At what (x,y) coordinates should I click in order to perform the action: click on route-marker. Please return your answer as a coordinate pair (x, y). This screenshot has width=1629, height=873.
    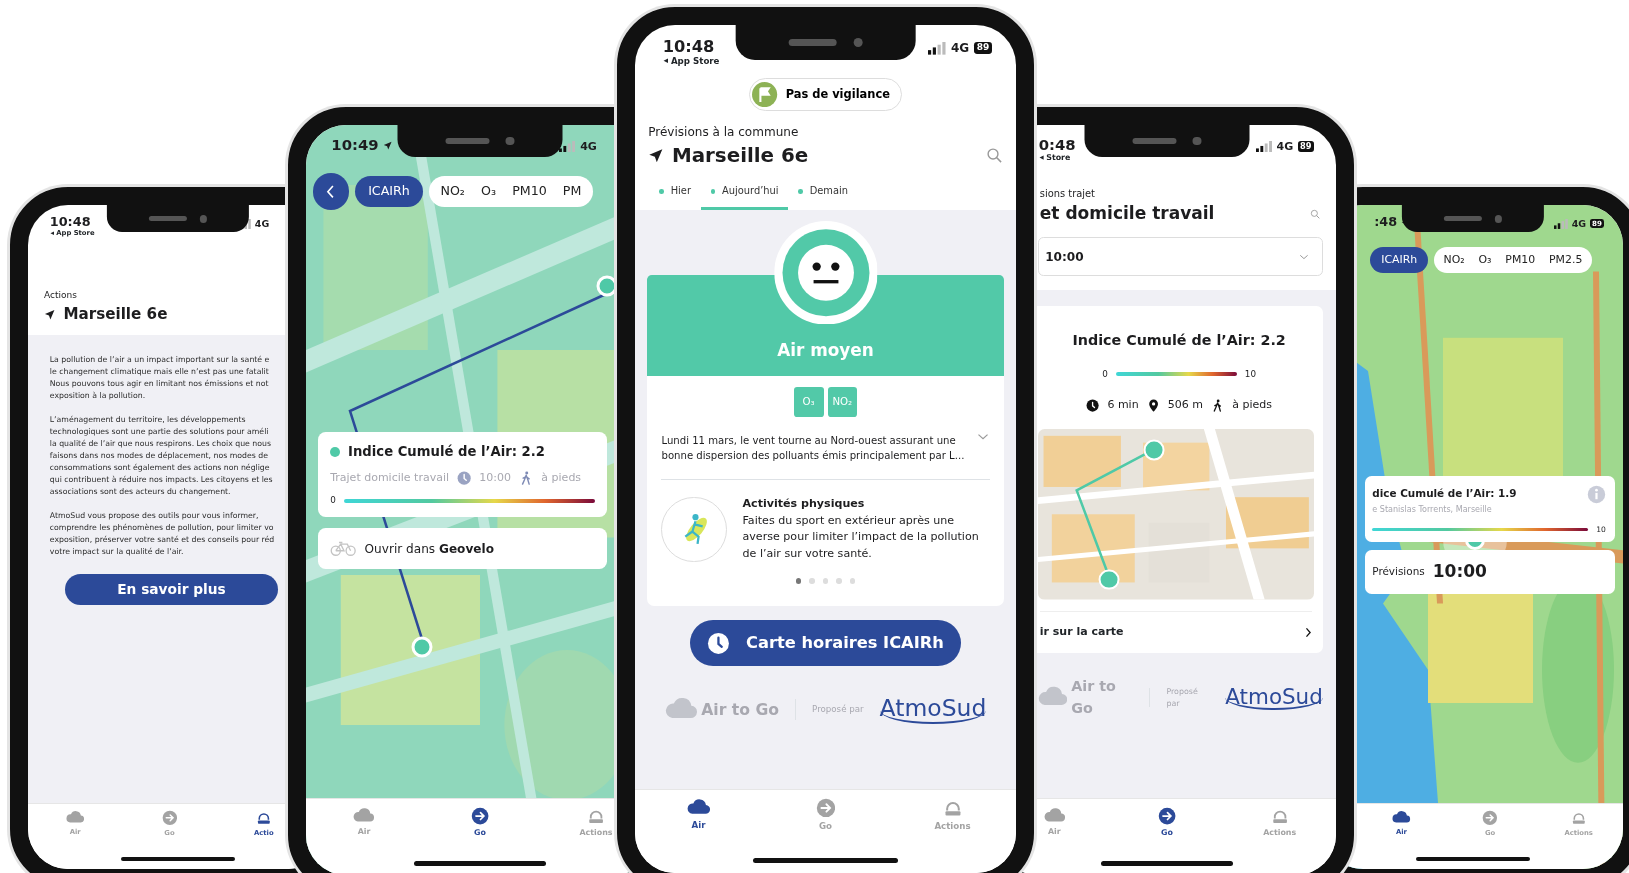
    Looking at the image, I should click on (422, 647).